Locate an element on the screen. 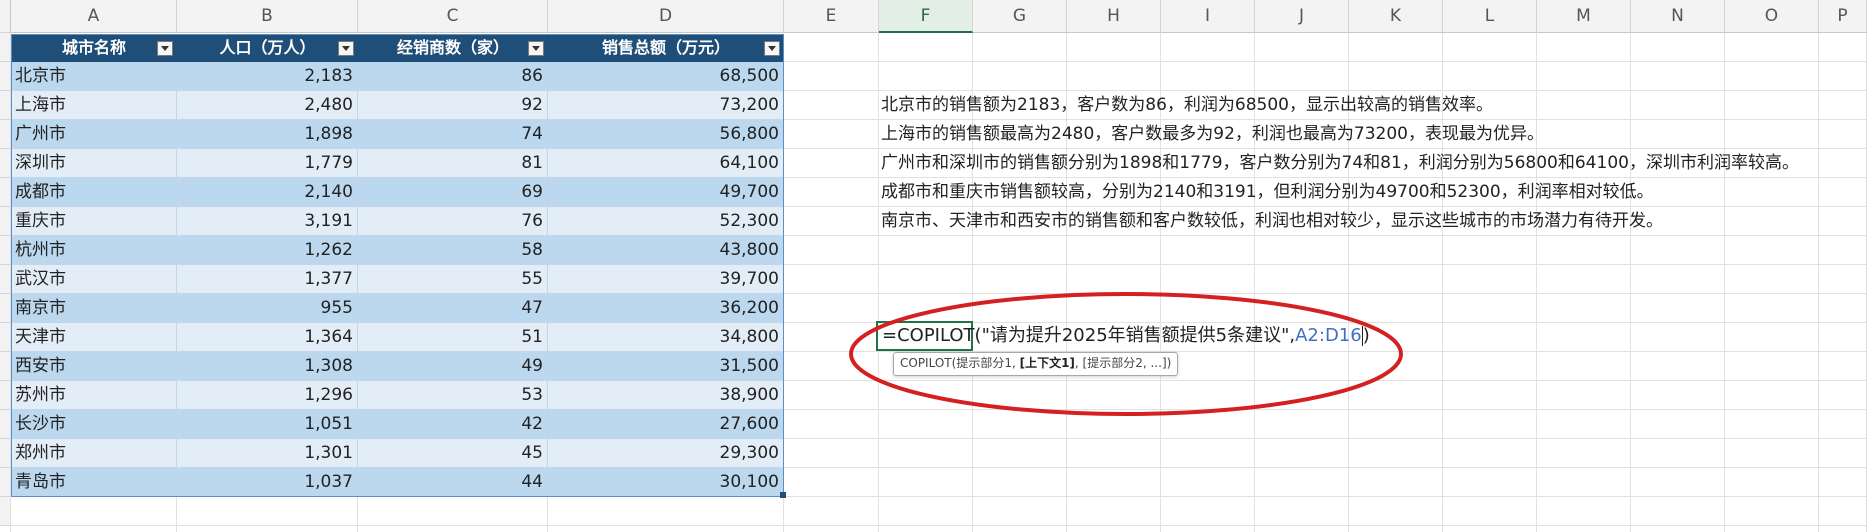  table-resize-handle is located at coordinates (783, 495).